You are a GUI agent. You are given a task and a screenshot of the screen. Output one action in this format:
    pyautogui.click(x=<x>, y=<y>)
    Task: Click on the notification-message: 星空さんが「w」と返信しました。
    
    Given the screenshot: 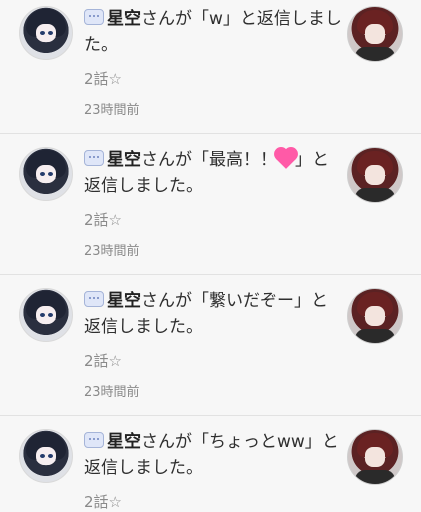 What is the action you would take?
    pyautogui.click(x=213, y=32)
    